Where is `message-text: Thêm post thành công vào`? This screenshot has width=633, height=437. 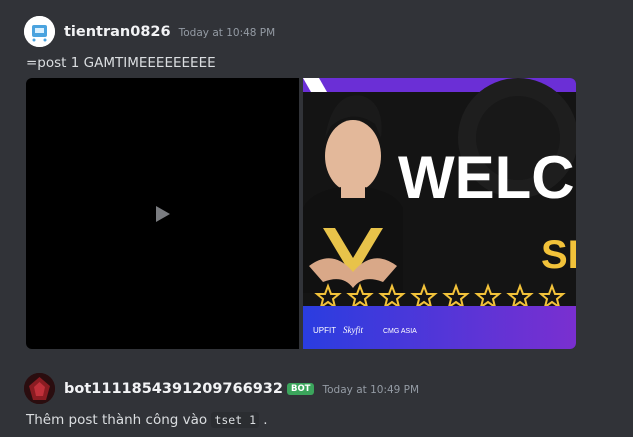 message-text: Thêm post thành công vào is located at coordinates (117, 420).